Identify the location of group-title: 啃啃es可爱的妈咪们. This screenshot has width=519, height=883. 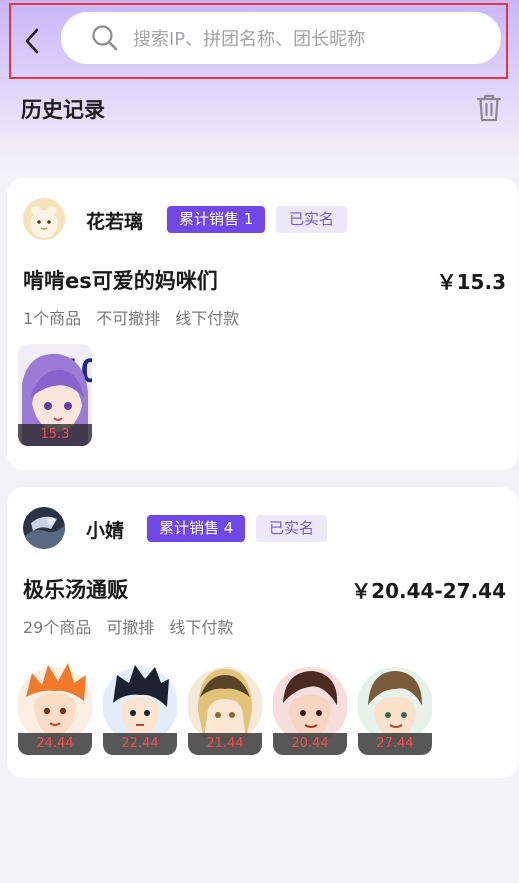
(120, 281).